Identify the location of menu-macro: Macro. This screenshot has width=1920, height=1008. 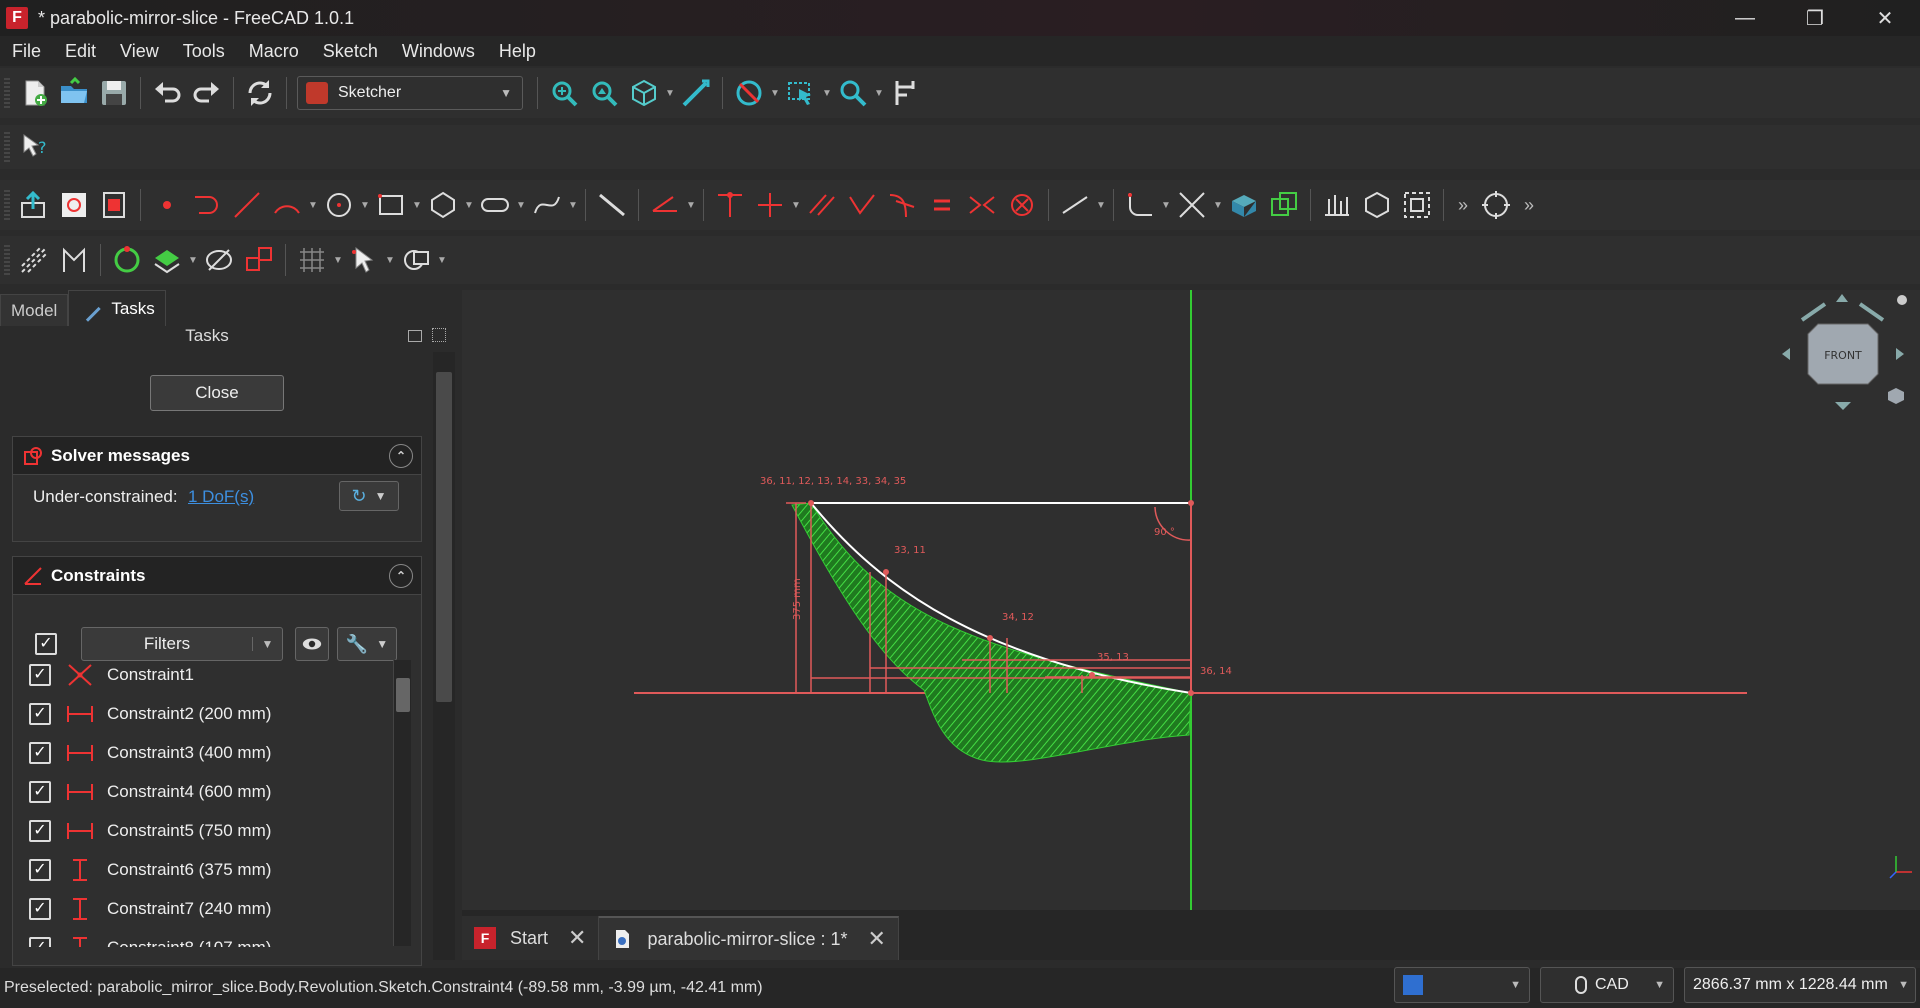
(274, 51).